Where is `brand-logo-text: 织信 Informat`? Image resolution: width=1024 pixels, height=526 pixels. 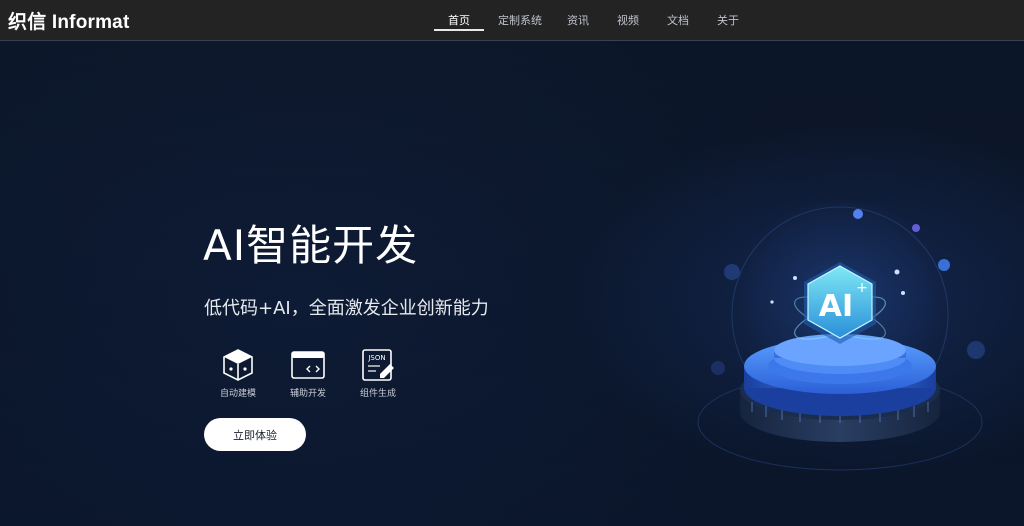
brand-logo-text: 织信 Informat is located at coordinates (69, 22).